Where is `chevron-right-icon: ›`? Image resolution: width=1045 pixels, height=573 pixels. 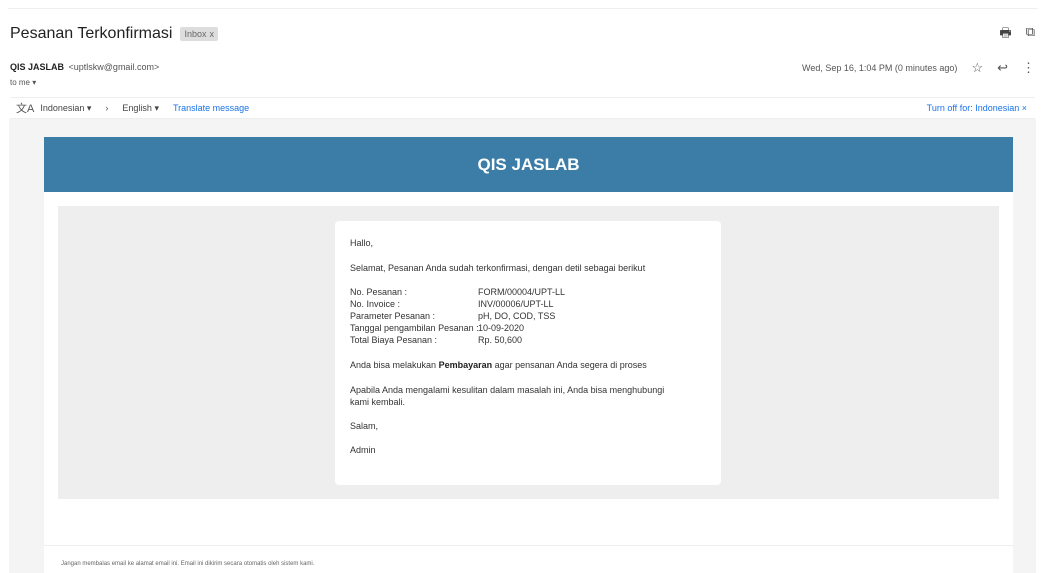
chevron-right-icon: › is located at coordinates (107, 108).